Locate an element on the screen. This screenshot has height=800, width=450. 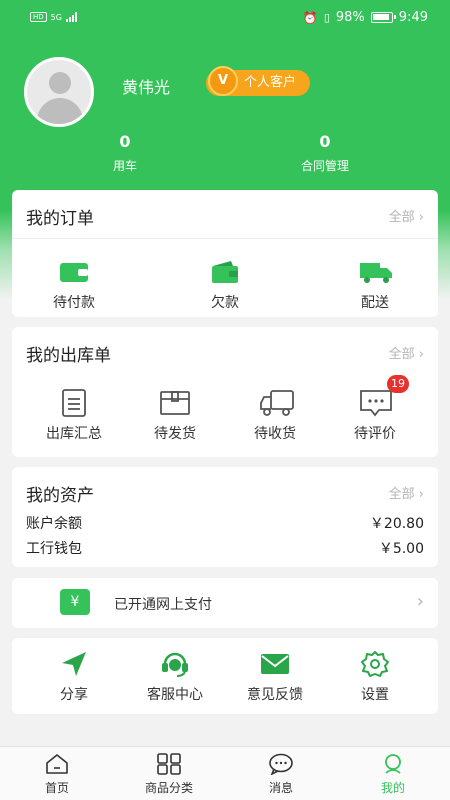
tab-home: 首页 is located at coordinates (57, 774).